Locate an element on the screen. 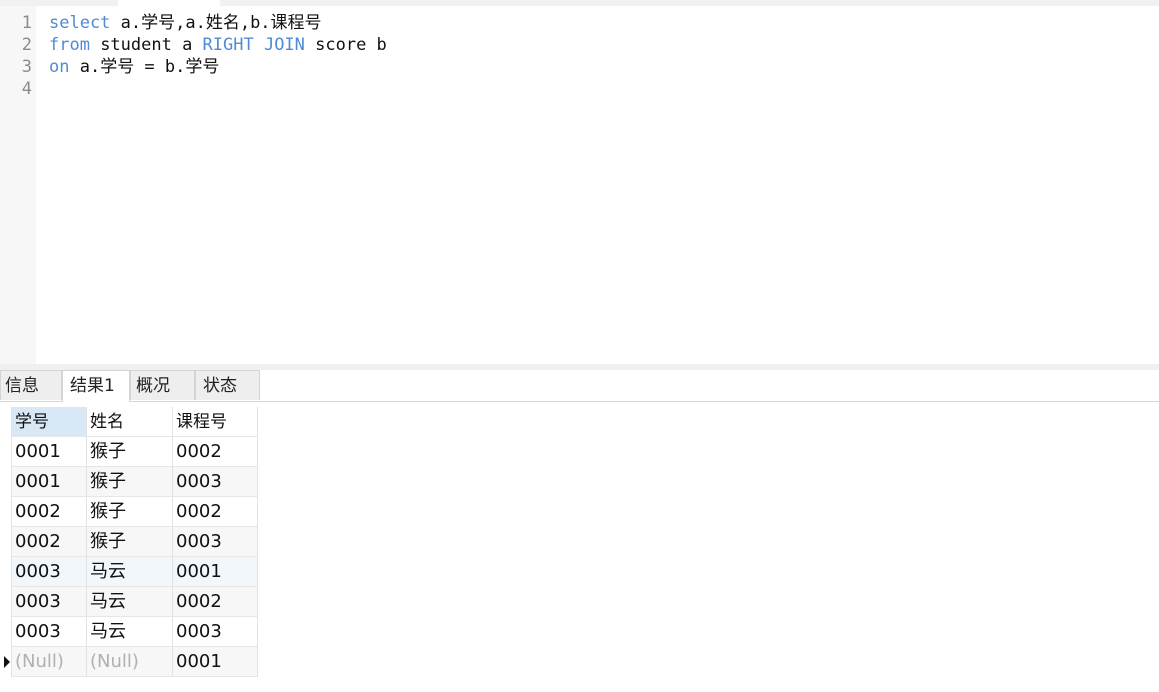 This screenshot has height=692, width=1159. tab-result1-label: 结果1 is located at coordinates (92, 386).